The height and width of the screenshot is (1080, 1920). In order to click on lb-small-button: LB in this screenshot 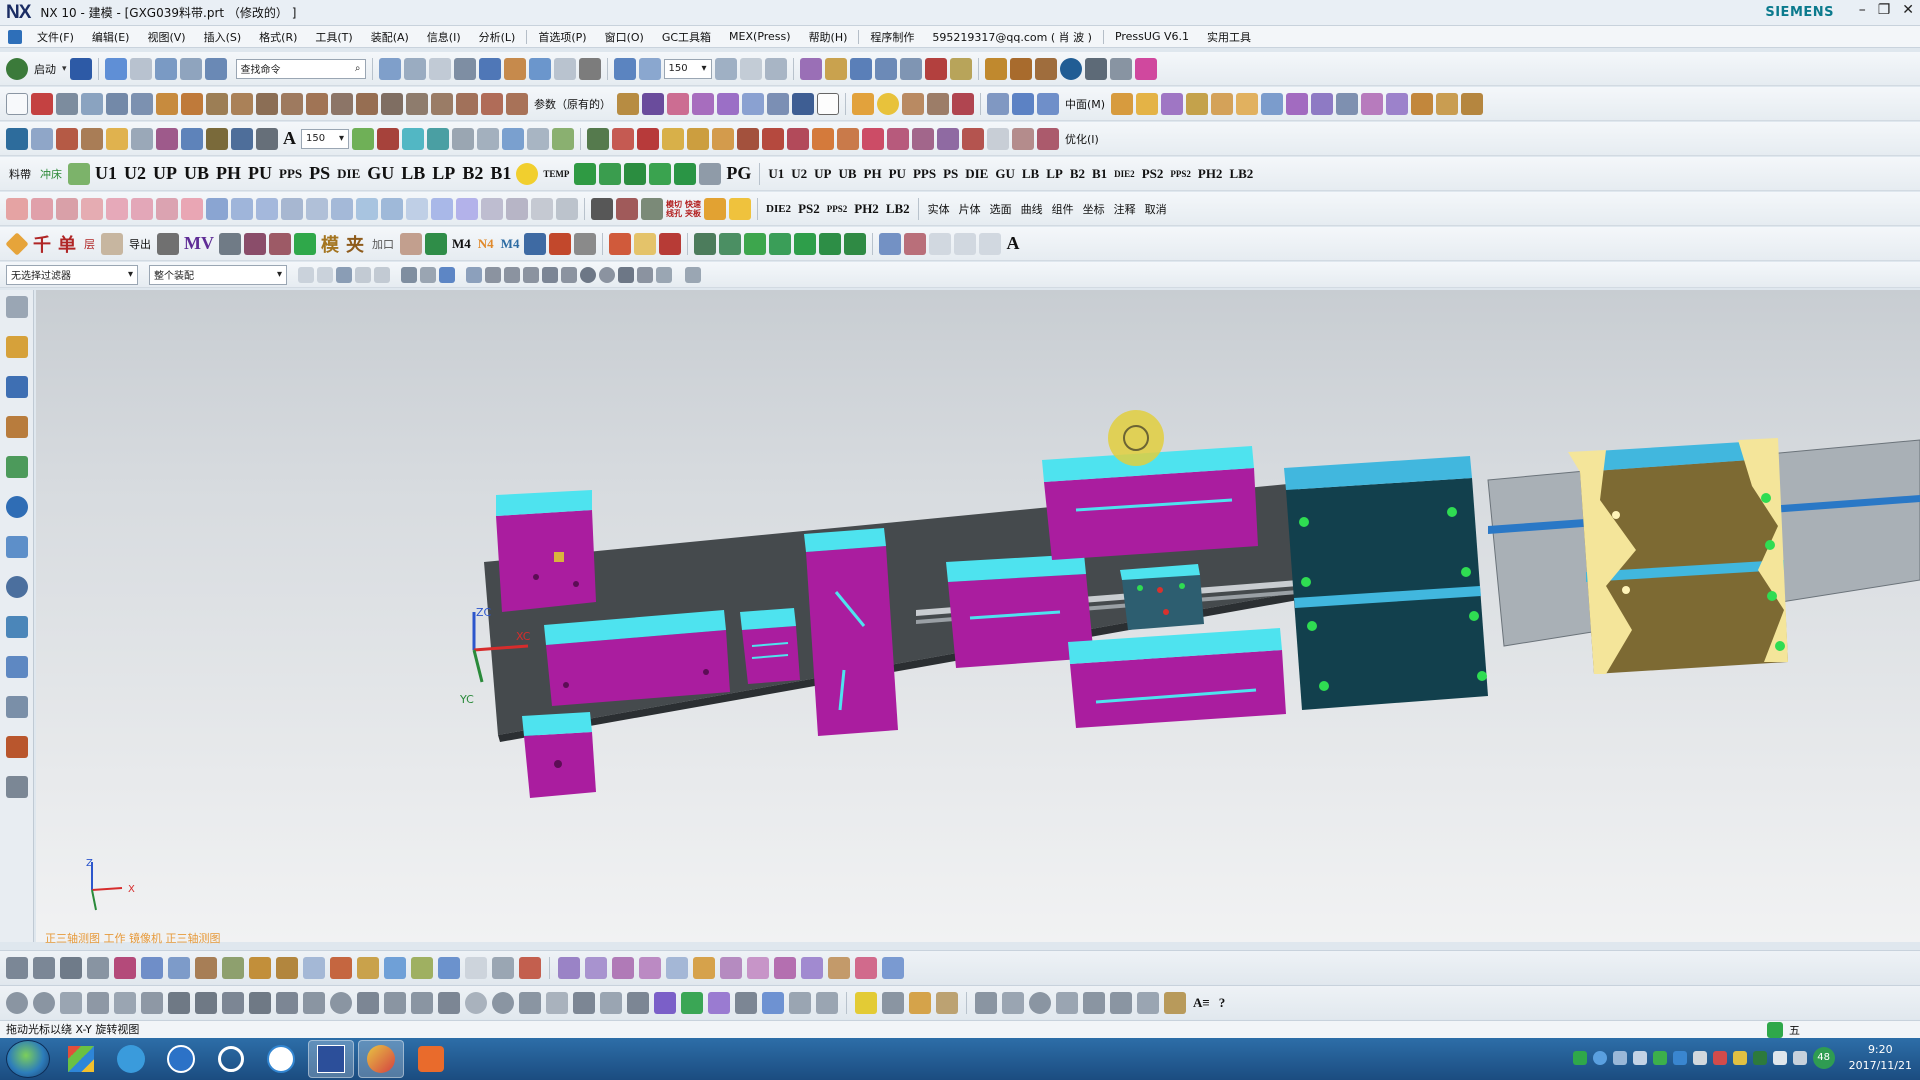, I will do `click(1030, 174)`.